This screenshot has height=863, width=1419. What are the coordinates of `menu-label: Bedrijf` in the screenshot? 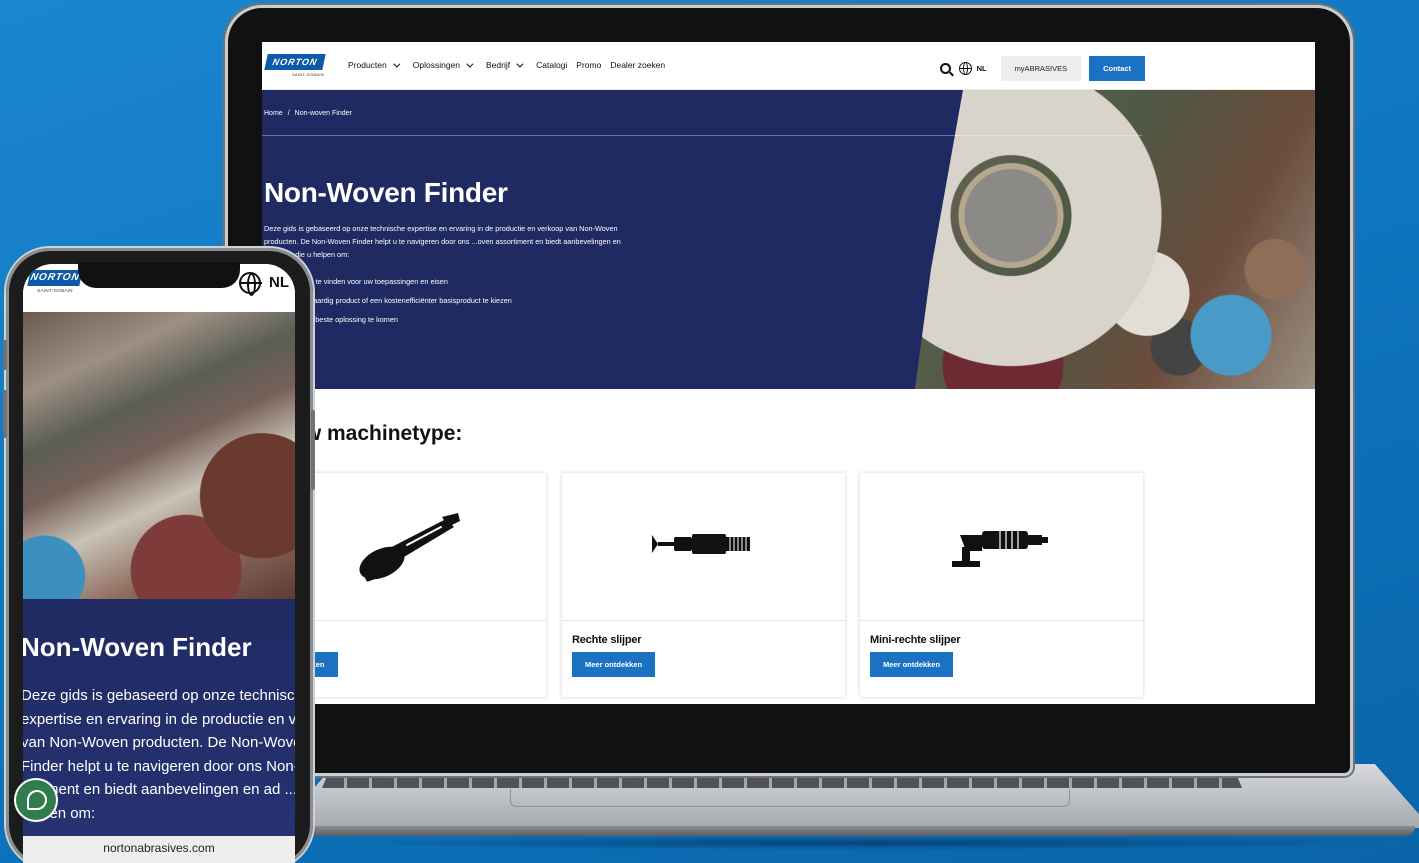 It's located at (498, 65).